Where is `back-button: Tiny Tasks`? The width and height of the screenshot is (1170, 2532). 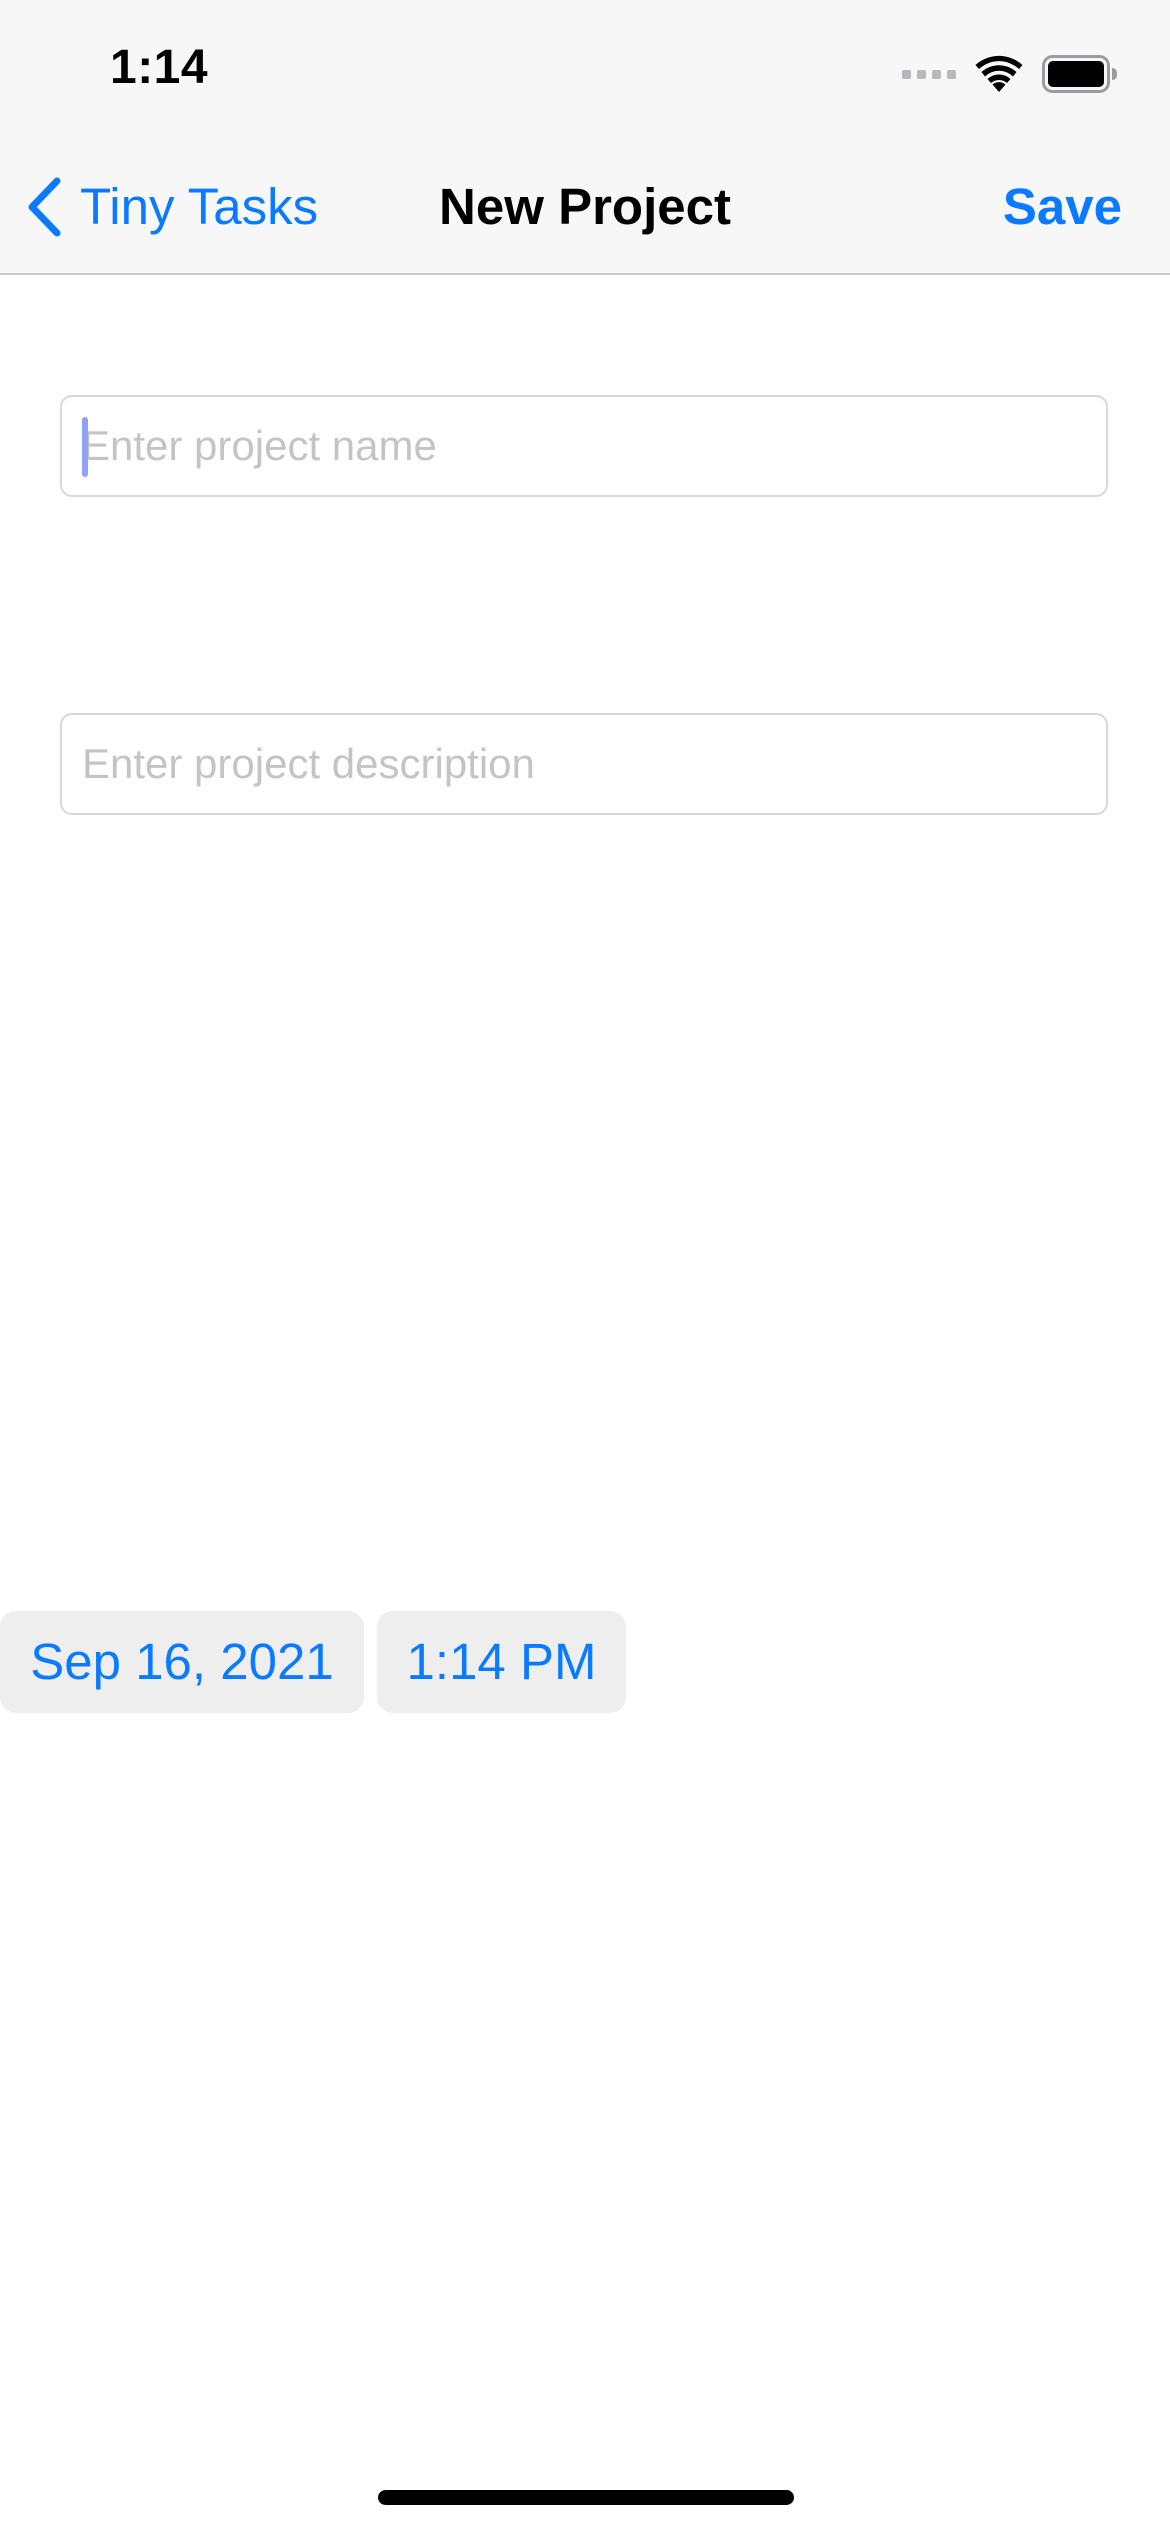
back-button: Tiny Tasks is located at coordinates (171, 207).